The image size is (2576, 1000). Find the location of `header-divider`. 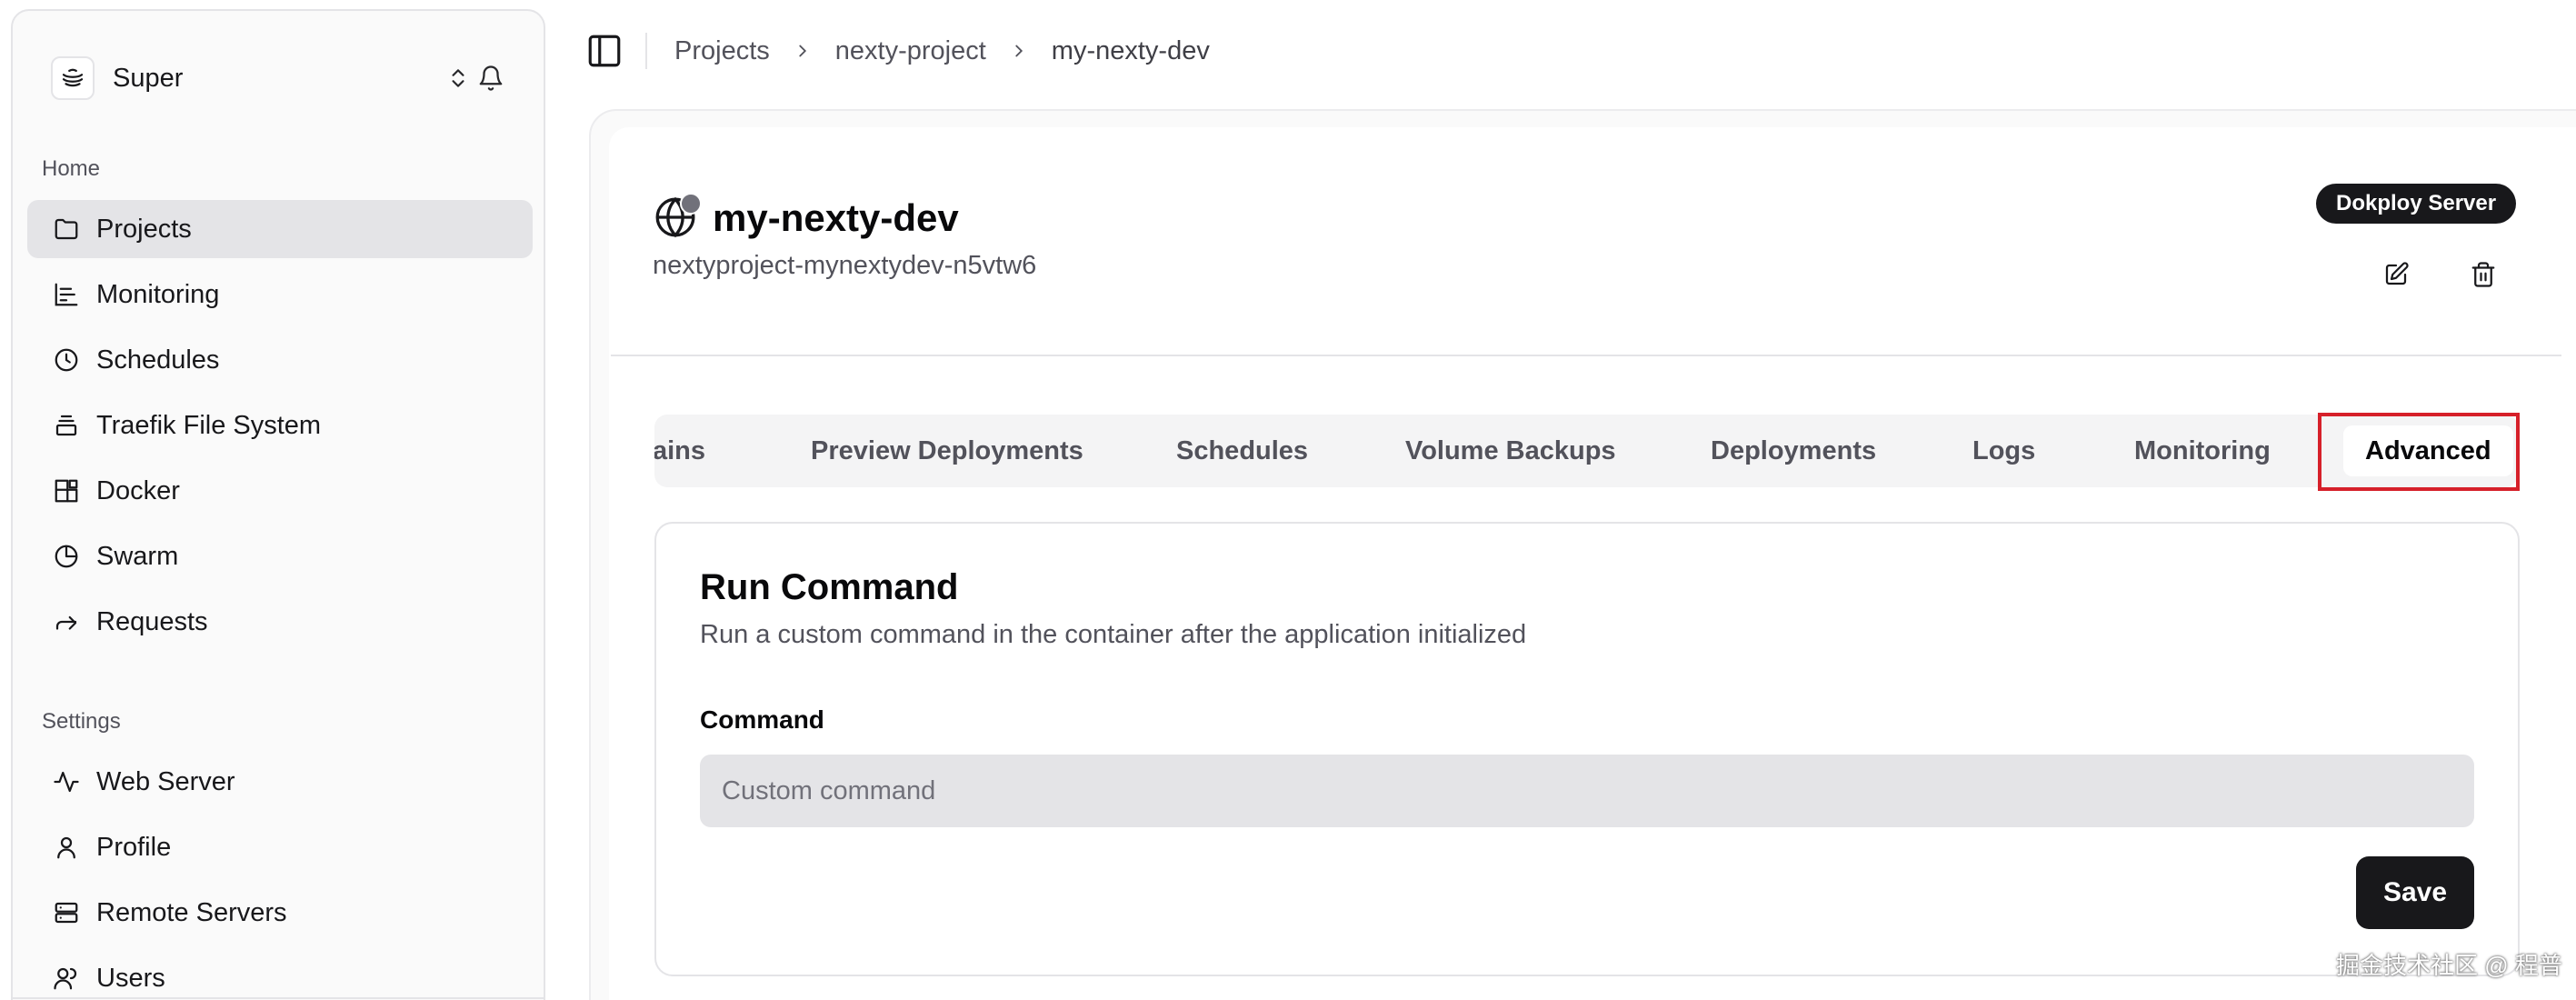

header-divider is located at coordinates (1586, 355).